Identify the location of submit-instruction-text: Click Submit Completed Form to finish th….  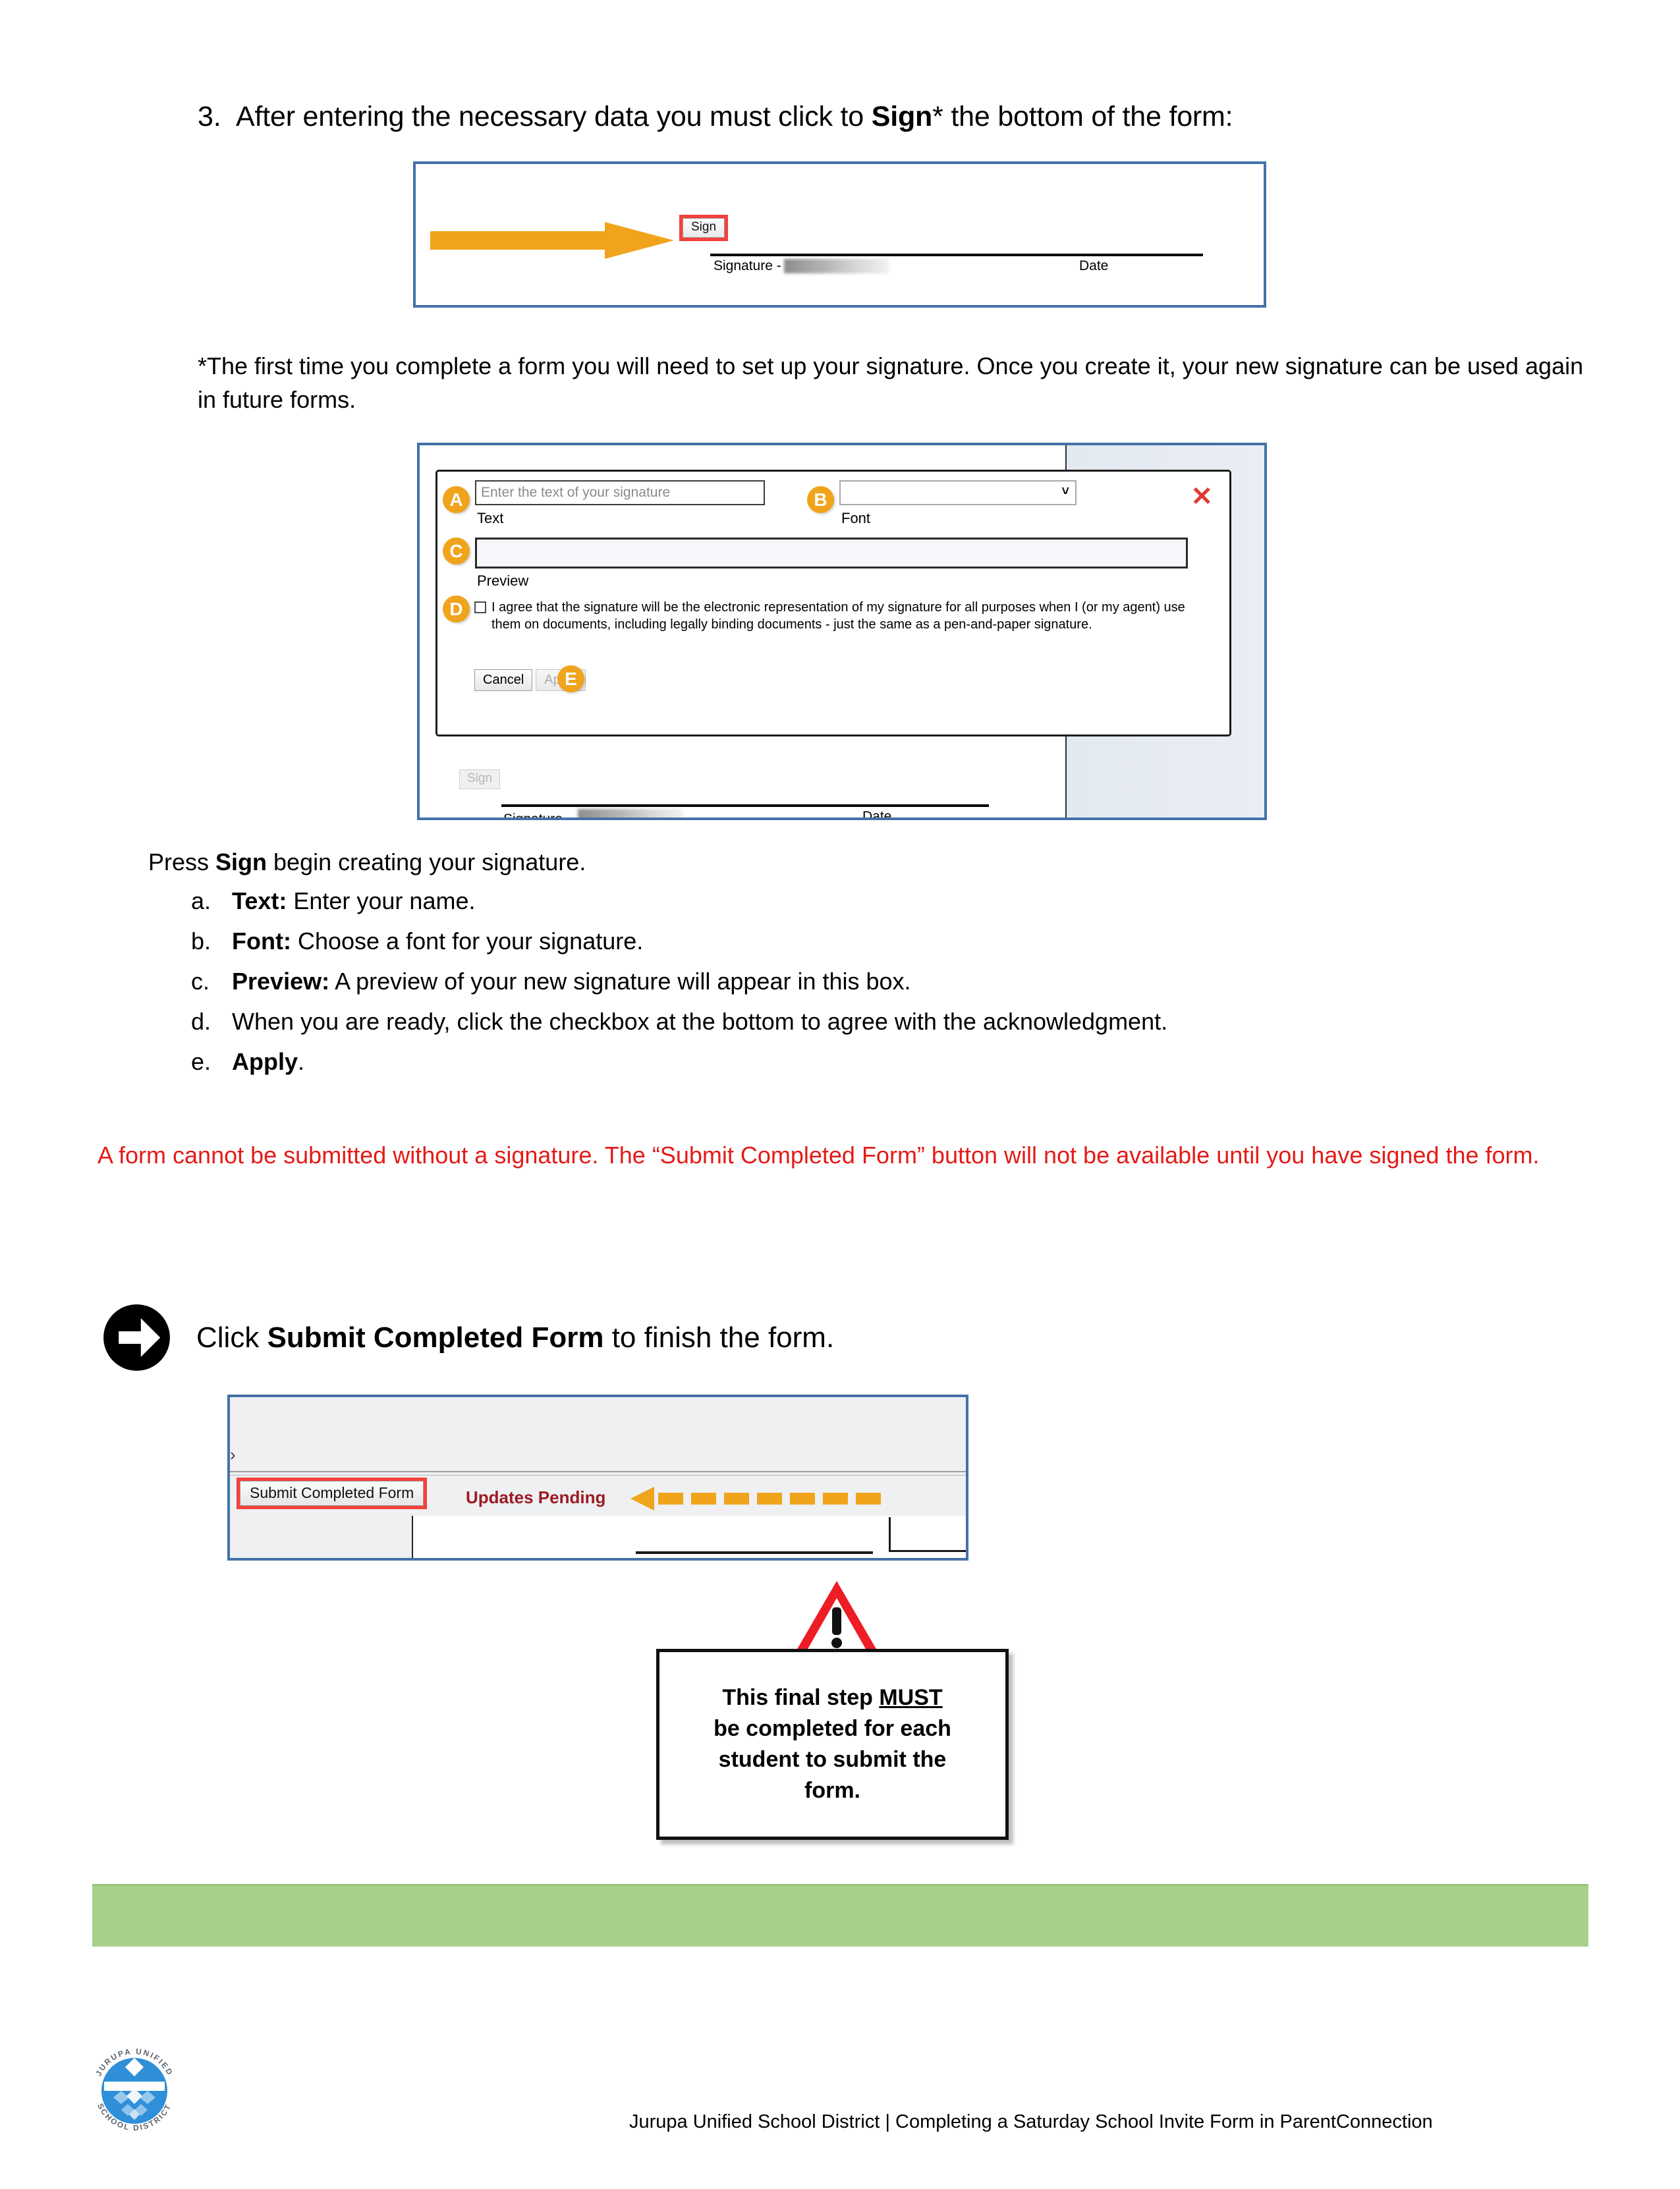
(515, 1337).